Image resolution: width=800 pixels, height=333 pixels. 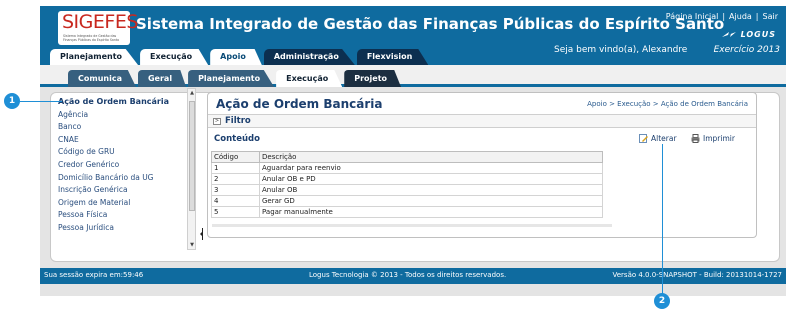 I want to click on tab-administracao: Administração, so click(x=309, y=57).